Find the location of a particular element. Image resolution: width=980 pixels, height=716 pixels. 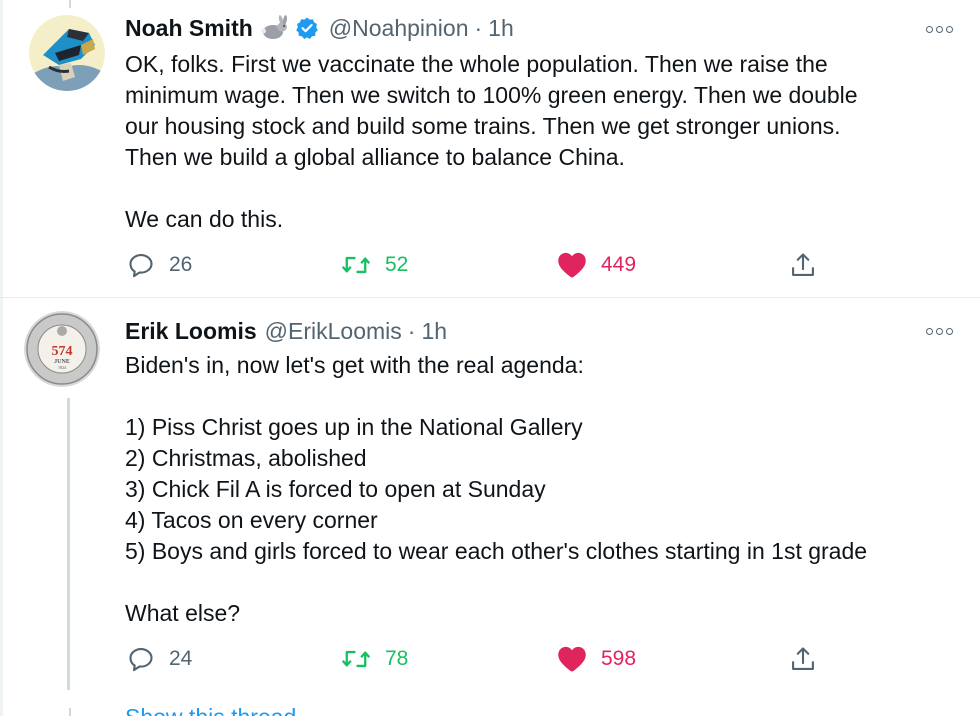

reply-button: 24 is located at coordinates (159, 659).